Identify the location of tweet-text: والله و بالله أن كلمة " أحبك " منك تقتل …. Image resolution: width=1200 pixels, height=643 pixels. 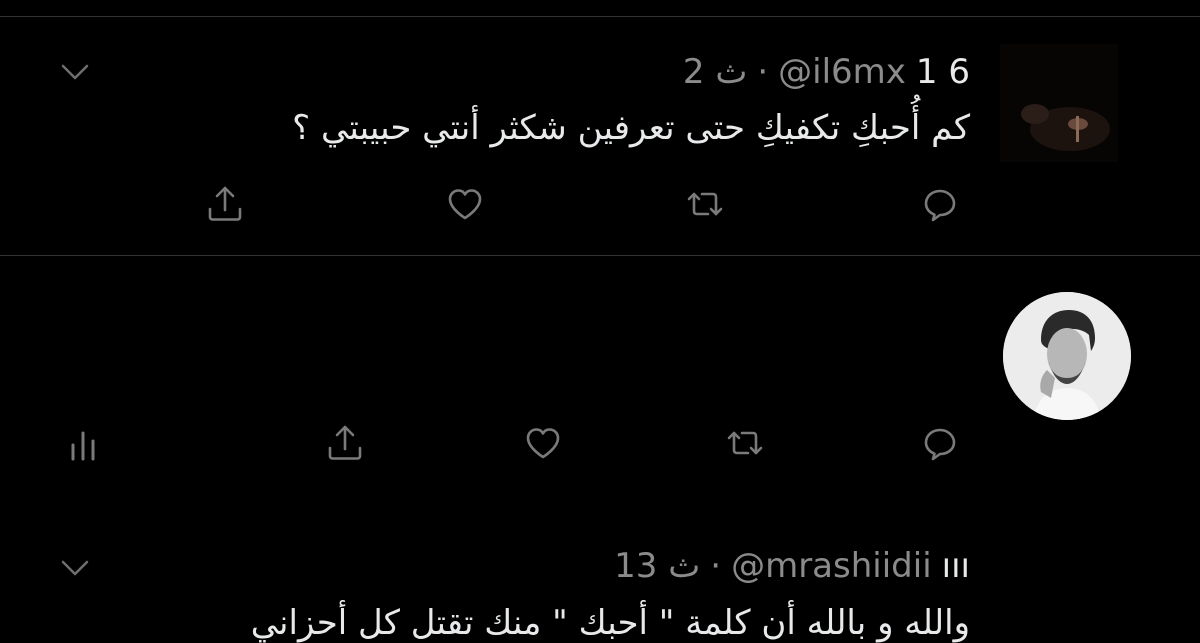
(610, 623).